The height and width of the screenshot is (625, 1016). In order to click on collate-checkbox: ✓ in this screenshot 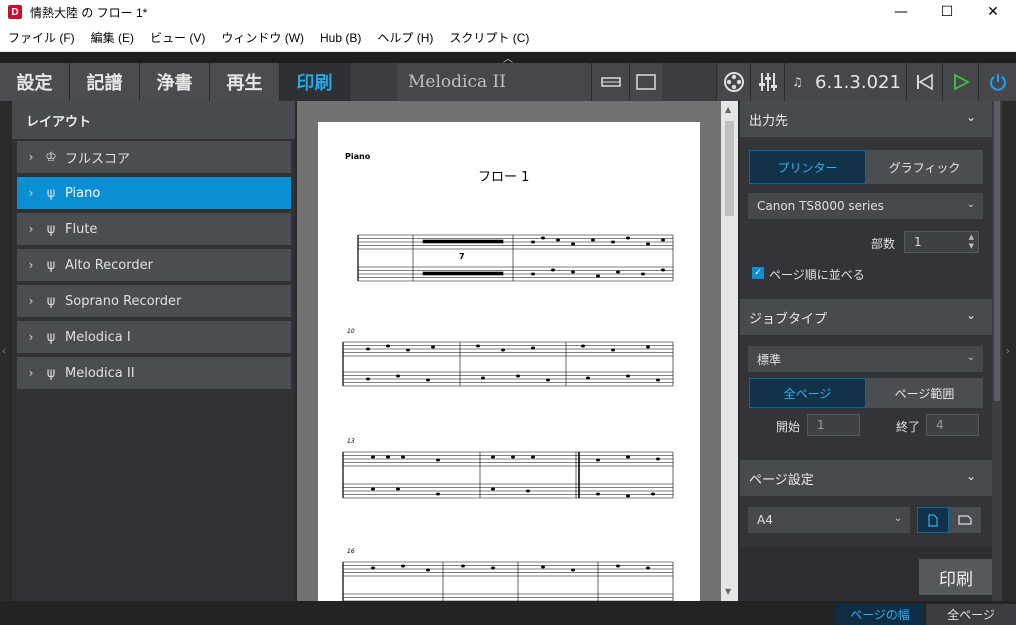, I will do `click(758, 273)`.